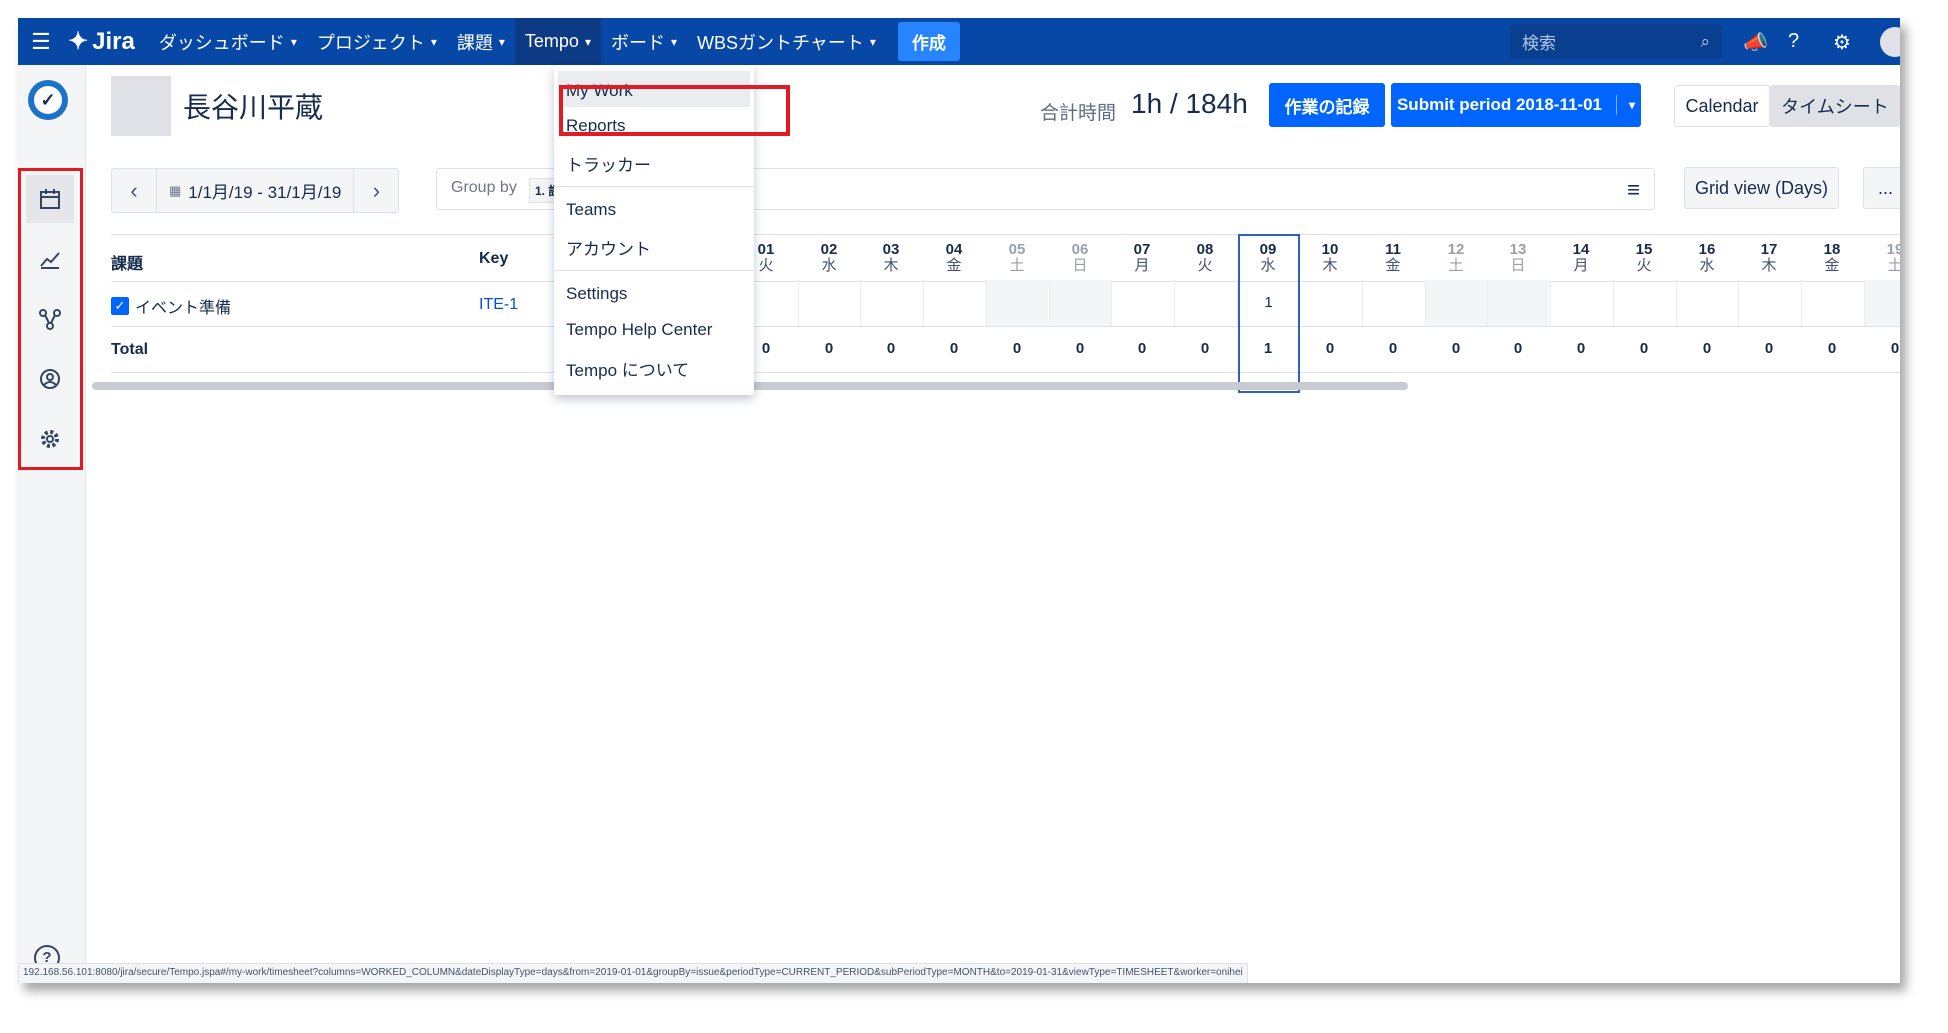 The width and height of the screenshot is (1948, 1033). What do you see at coordinates (608, 247) in the screenshot?
I see `menu-item-accounts: アカウント` at bounding box center [608, 247].